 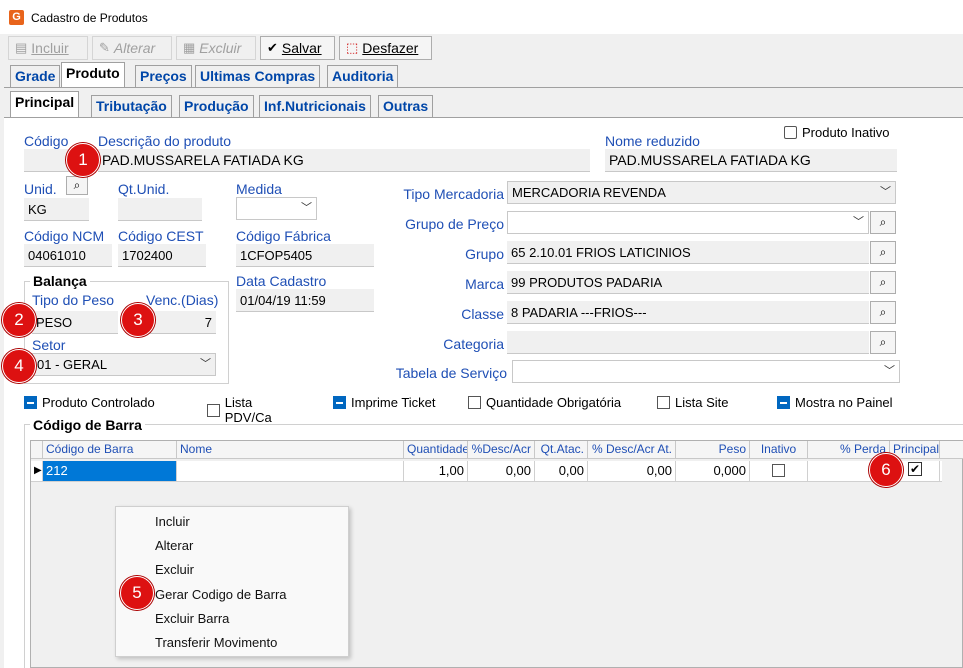 What do you see at coordinates (181, 322) in the screenshot?
I see `venc-field: 7` at bounding box center [181, 322].